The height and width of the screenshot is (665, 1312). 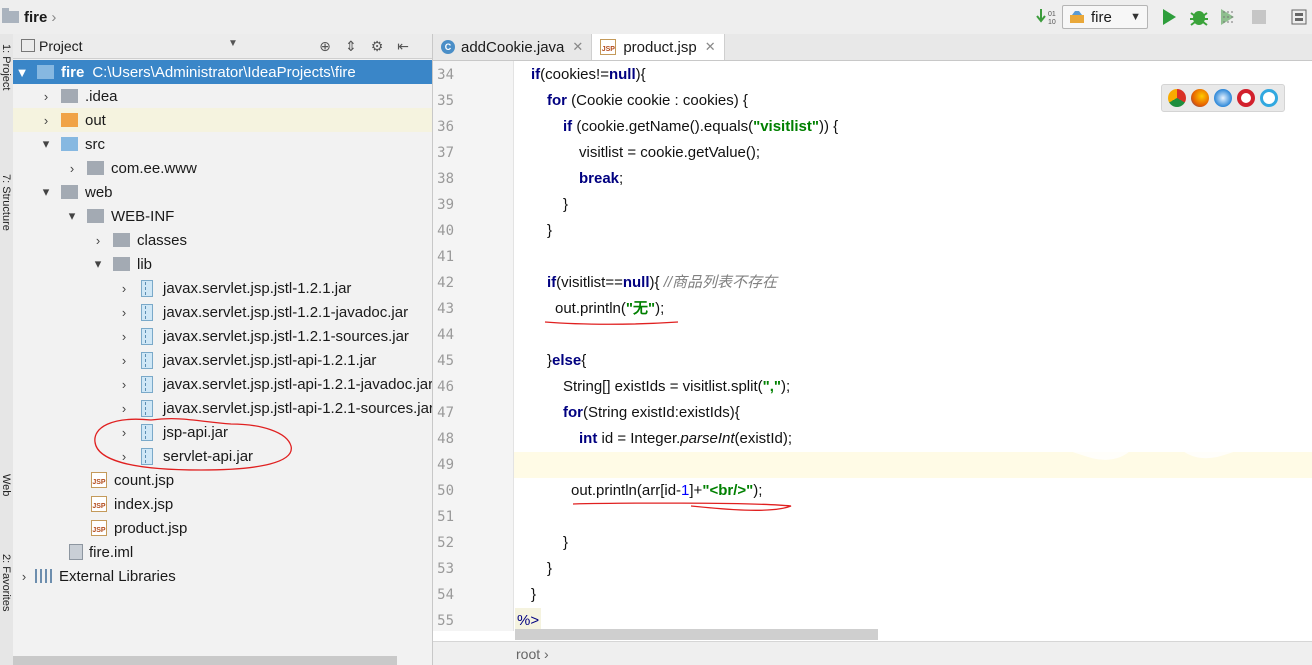 I want to click on breadcrumb-root: root ›, so click(x=532, y=654).